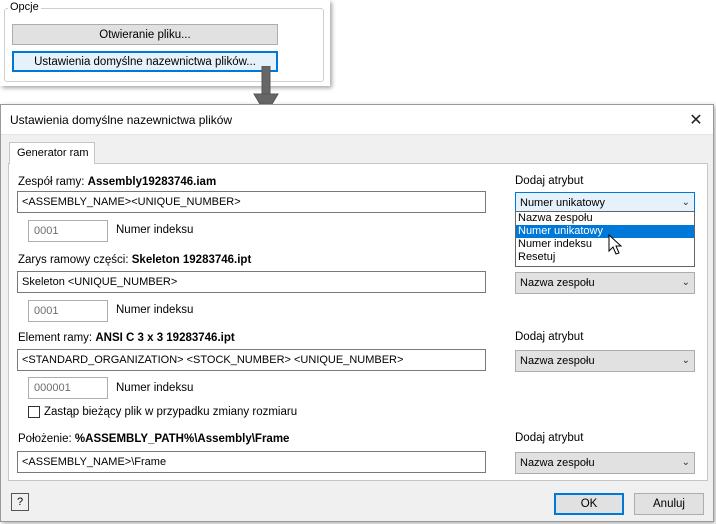  I want to click on frame-member-index-input: 000001, so click(68, 388).